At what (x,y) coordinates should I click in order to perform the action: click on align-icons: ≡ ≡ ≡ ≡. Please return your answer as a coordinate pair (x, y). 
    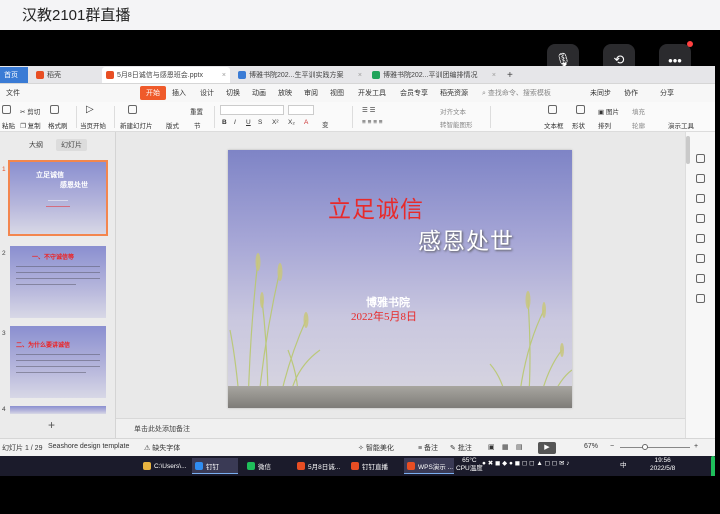
    Looking at the image, I should click on (372, 122).